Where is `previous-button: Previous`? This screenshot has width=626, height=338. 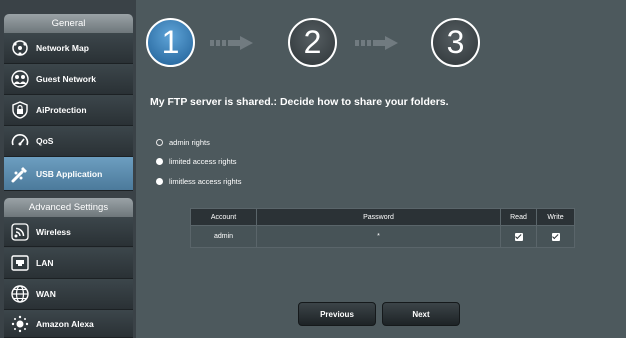
previous-button: Previous is located at coordinates (337, 314).